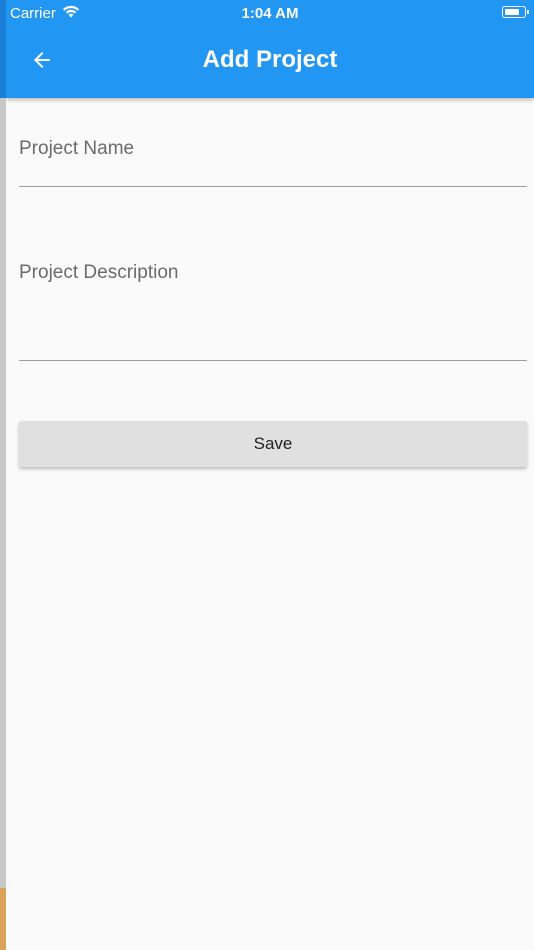  Describe the element at coordinates (270, 59) in the screenshot. I see `page-title: Add Project` at that location.